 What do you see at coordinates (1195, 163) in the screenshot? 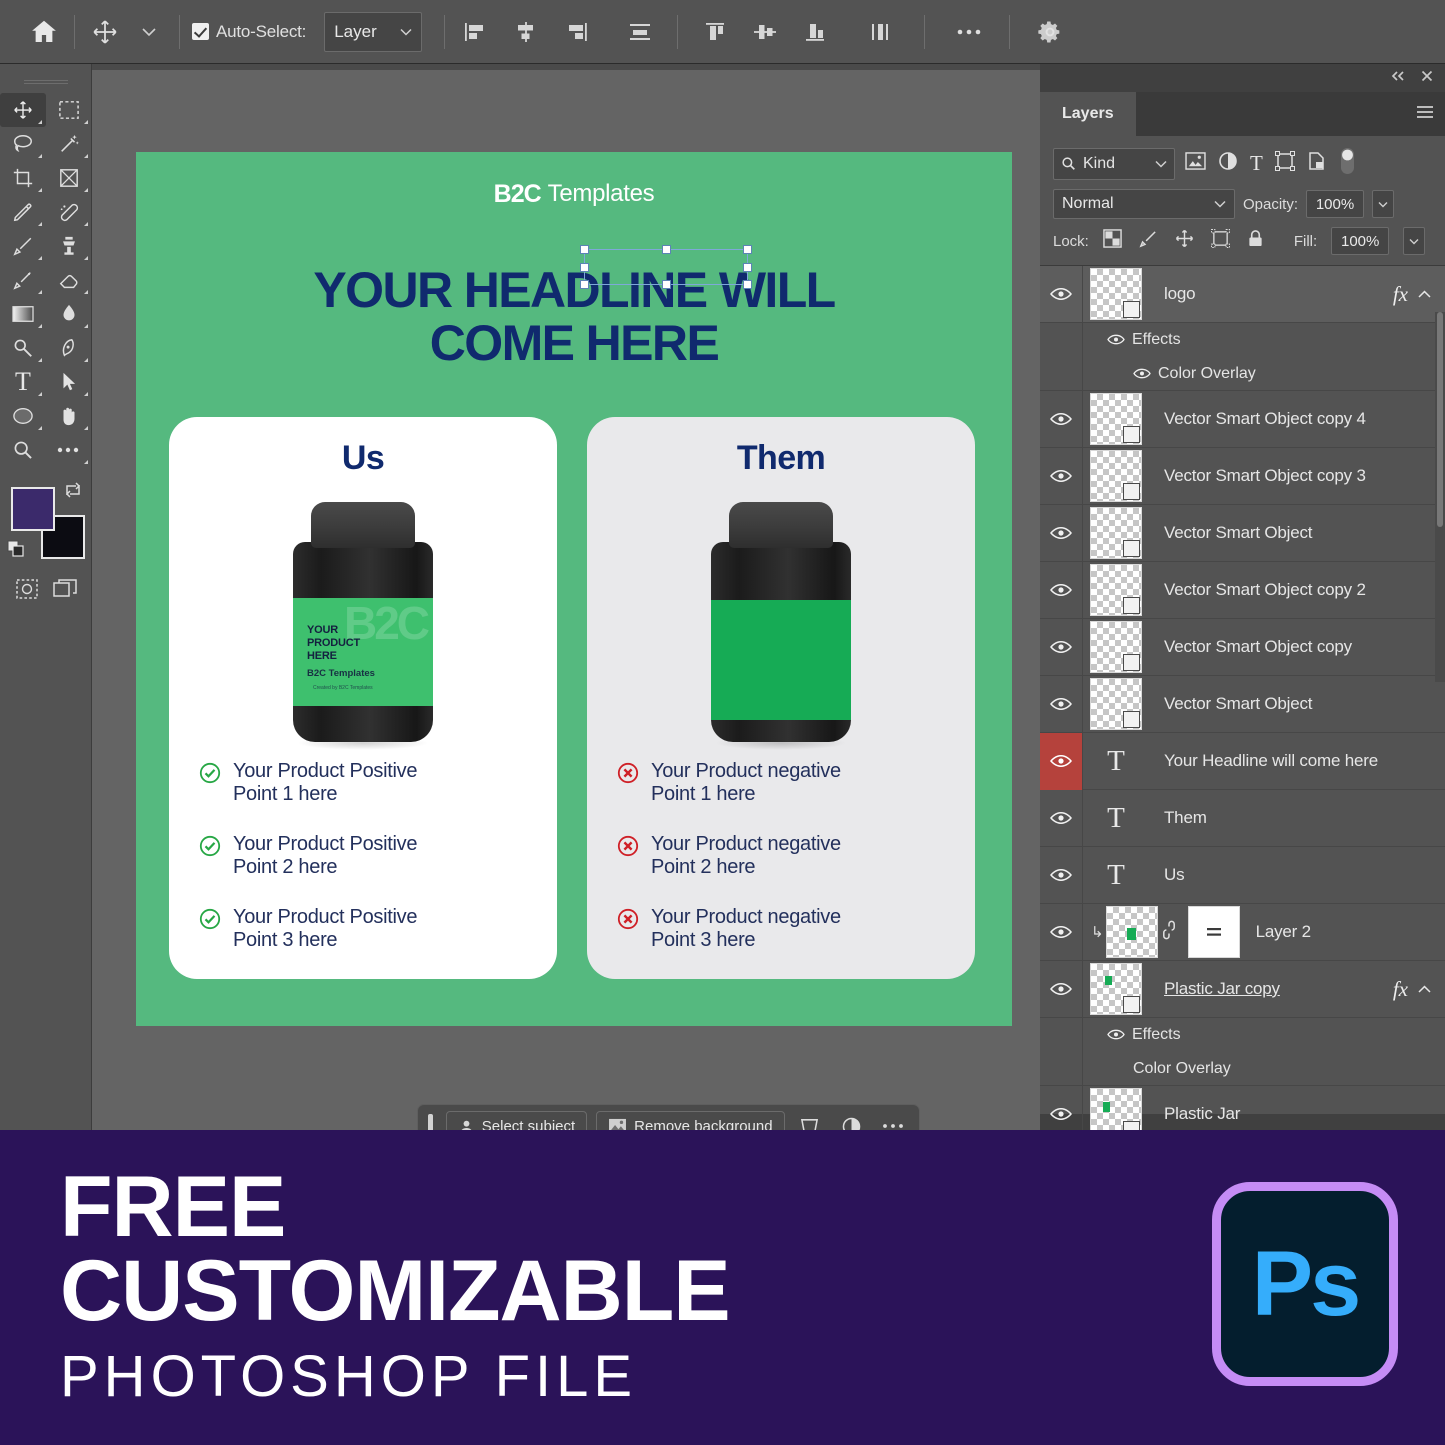
I see `pixel-layer-filter-icon` at bounding box center [1195, 163].